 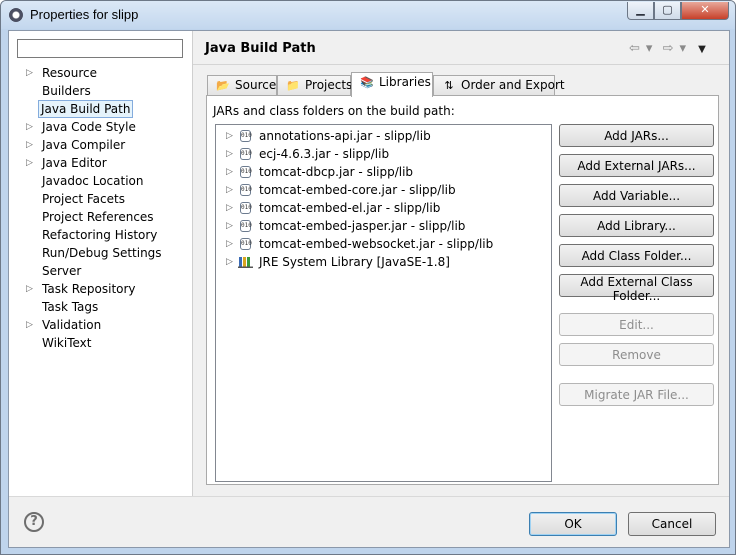 I want to click on sidebar-item-label: Java Editor, so click(x=74, y=163).